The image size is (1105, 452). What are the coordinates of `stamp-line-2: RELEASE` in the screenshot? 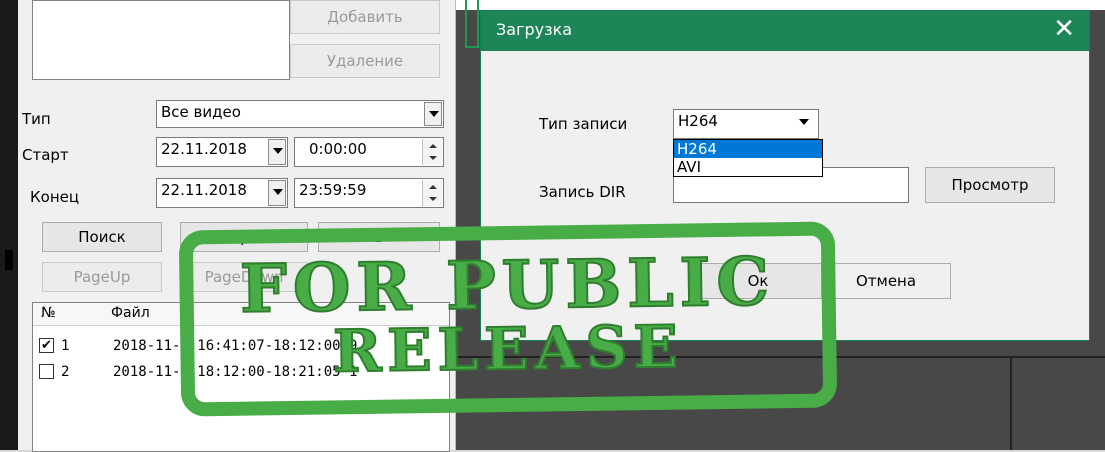 It's located at (508, 349).